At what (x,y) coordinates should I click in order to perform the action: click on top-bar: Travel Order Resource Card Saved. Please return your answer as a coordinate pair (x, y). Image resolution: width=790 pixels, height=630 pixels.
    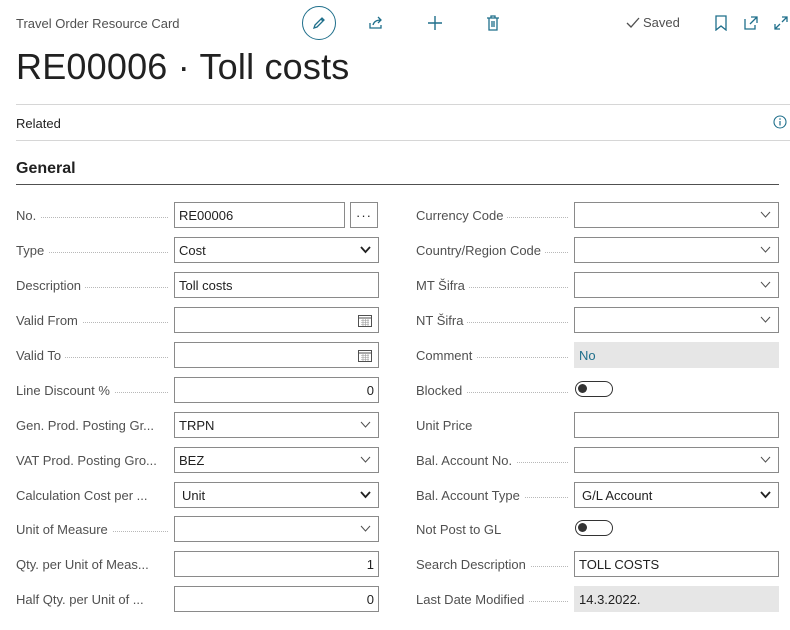
    Looking at the image, I should click on (395, 23).